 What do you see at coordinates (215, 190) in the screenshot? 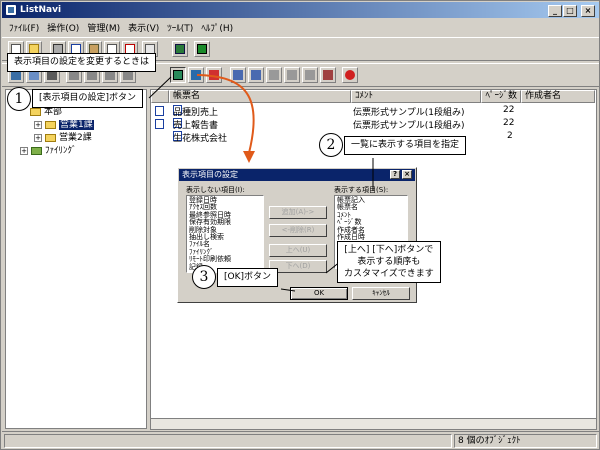
I see `hidden-items-label: 表示しない項目(I):` at bounding box center [215, 190].